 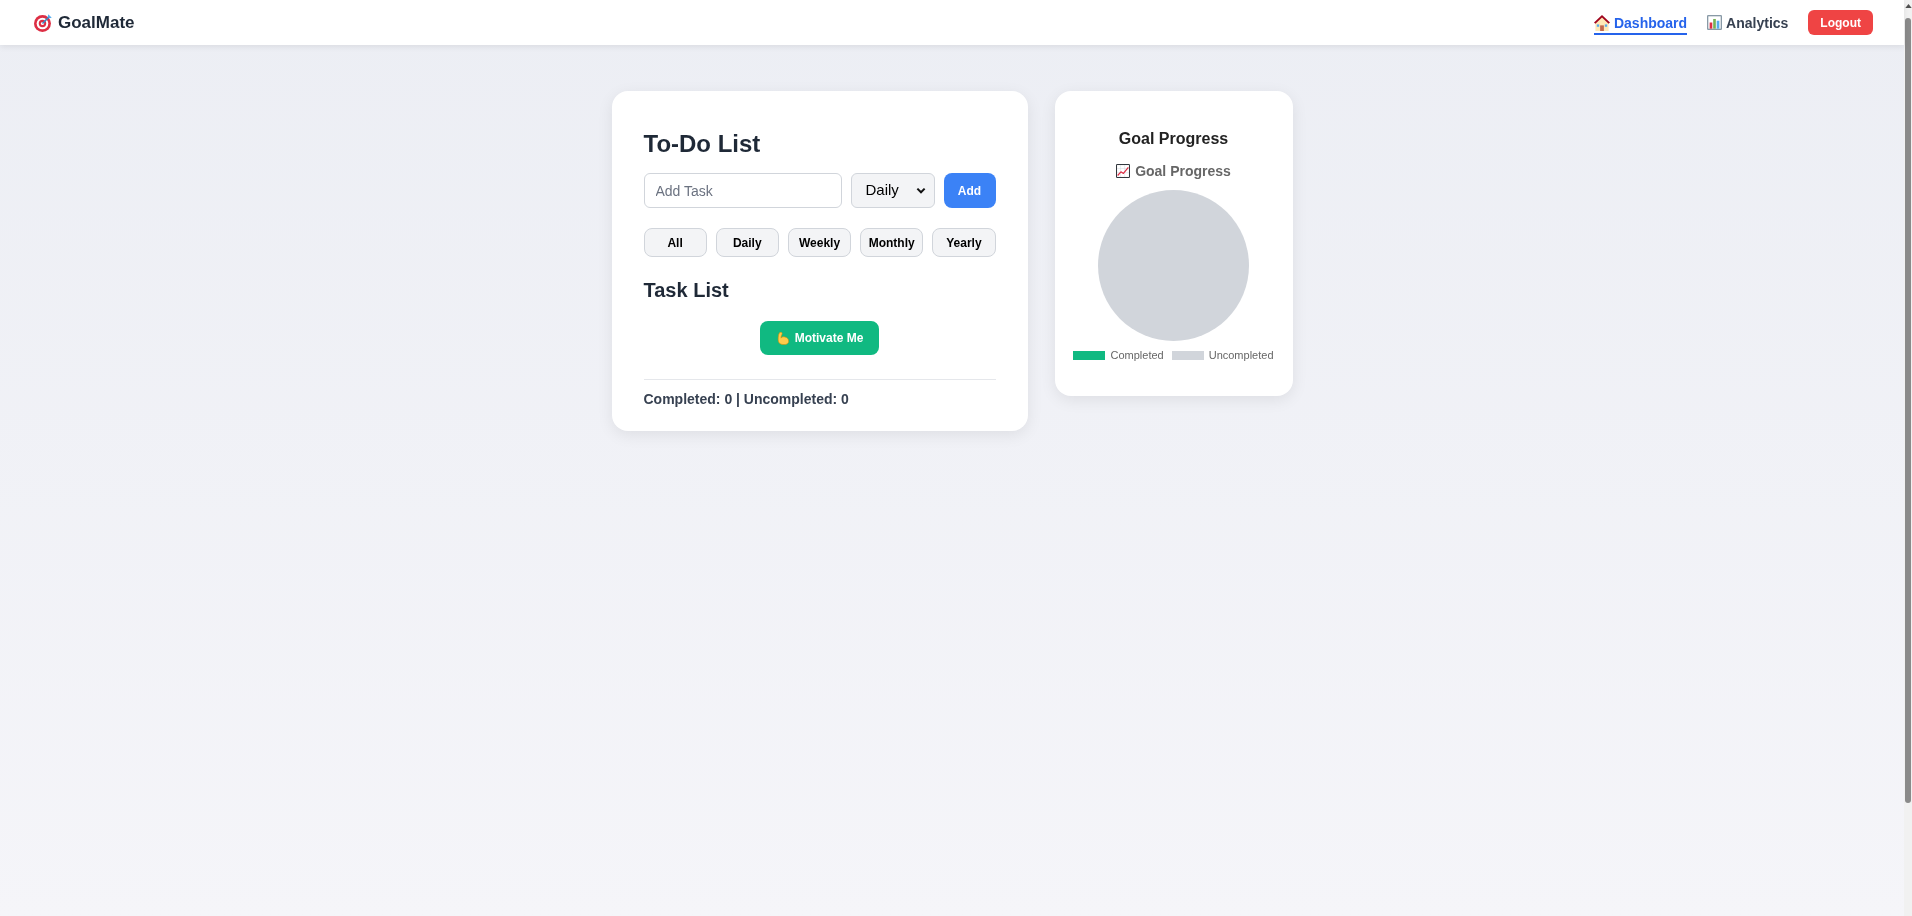 I want to click on filter-button: All, so click(x=675, y=242).